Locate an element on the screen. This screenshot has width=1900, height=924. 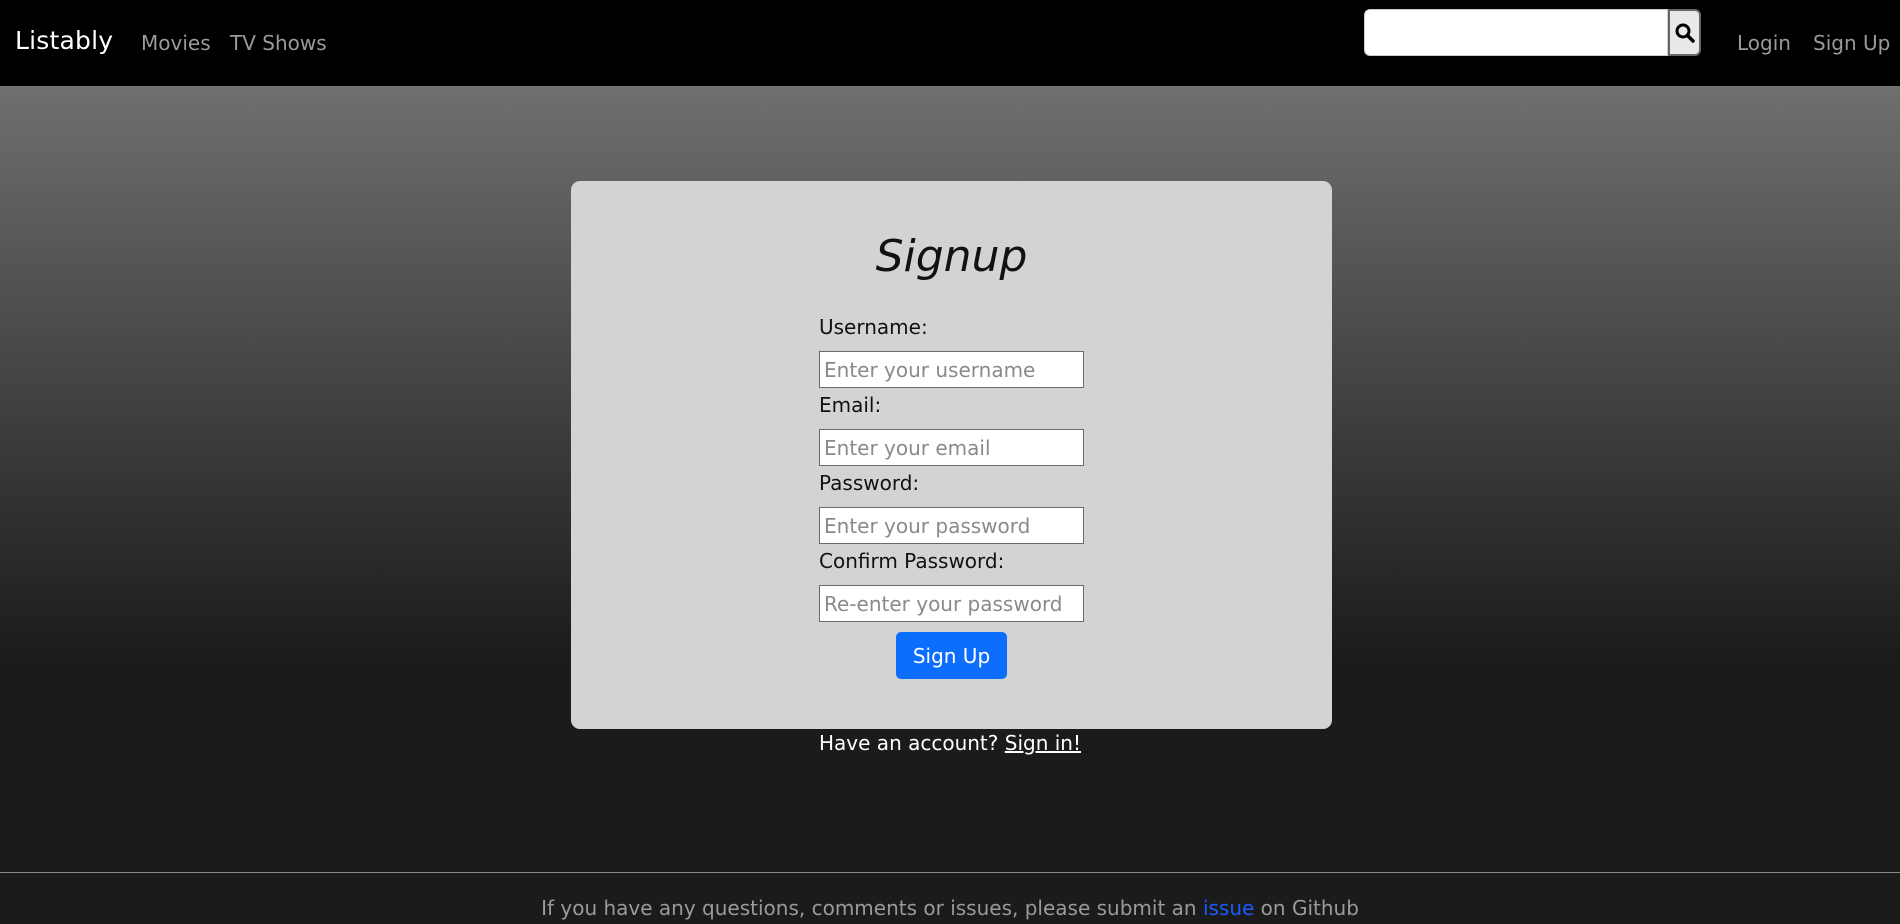
password-field is located at coordinates (951, 525).